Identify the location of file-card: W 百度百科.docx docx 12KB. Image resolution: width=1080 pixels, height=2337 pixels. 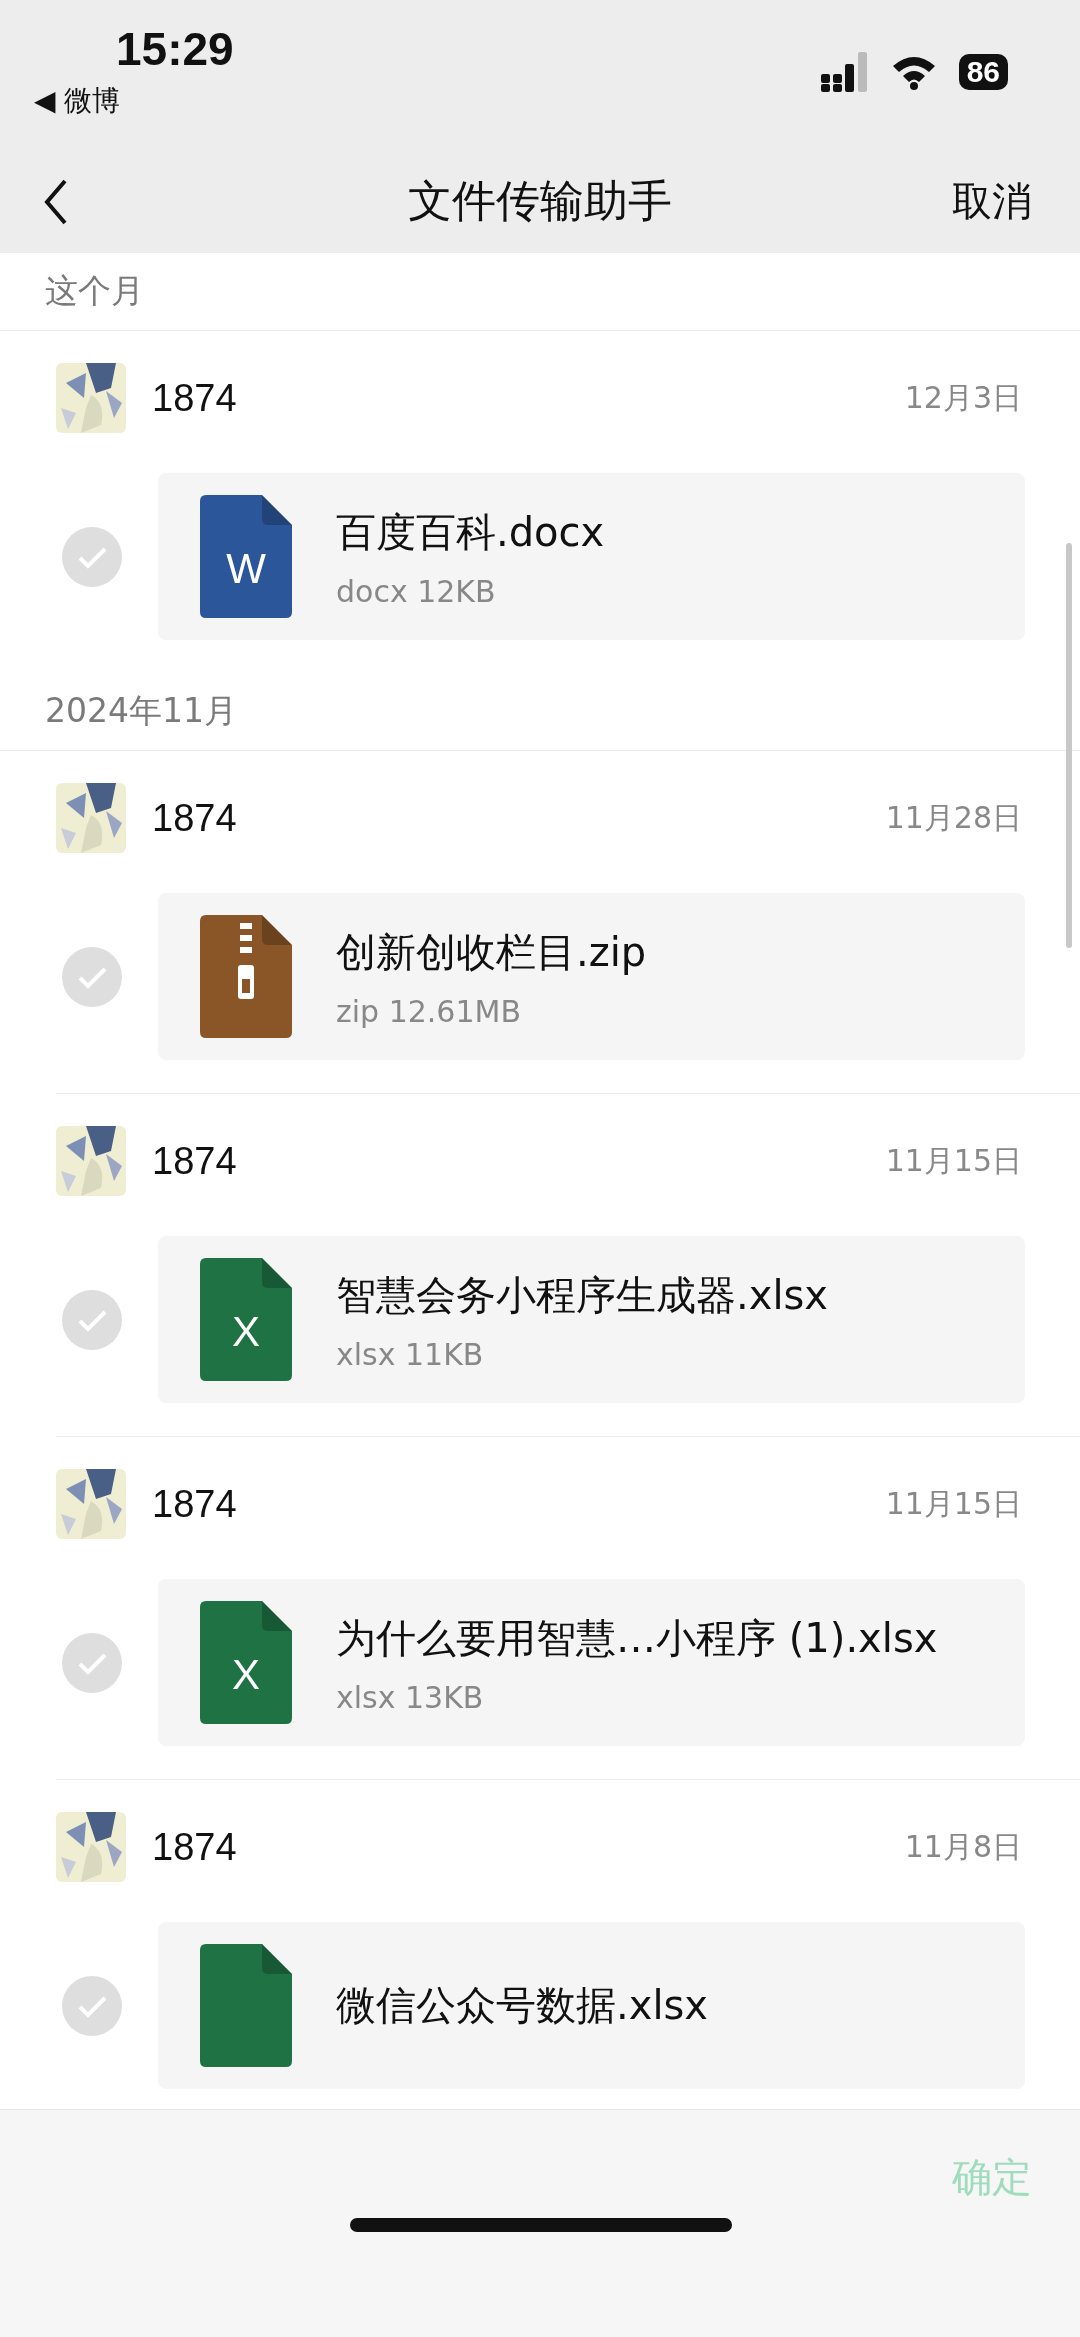
(591, 556).